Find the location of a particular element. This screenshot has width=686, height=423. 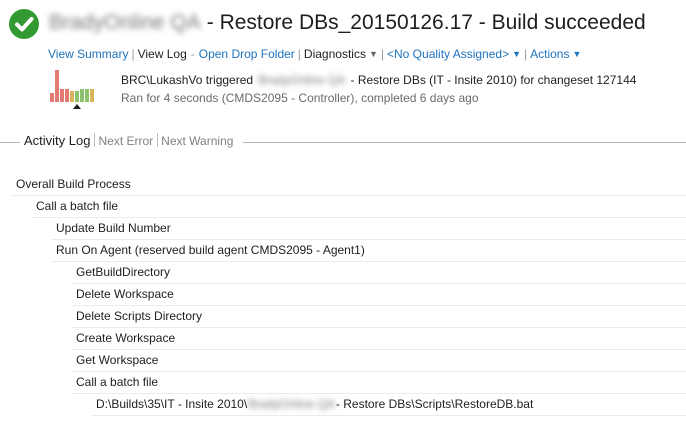

build-history-chart is located at coordinates (80, 90).